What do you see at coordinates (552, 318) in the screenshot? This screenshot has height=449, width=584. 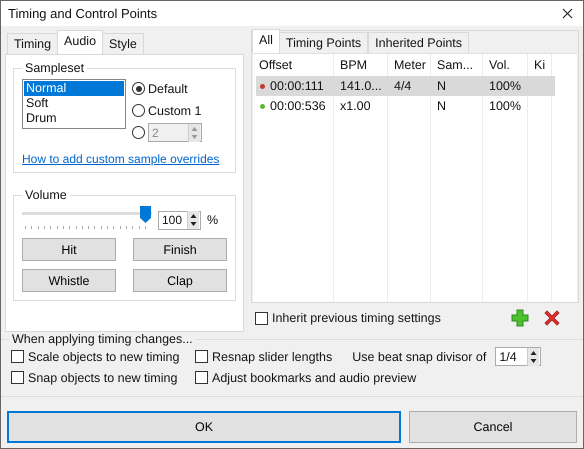 I see `delete-icon` at bounding box center [552, 318].